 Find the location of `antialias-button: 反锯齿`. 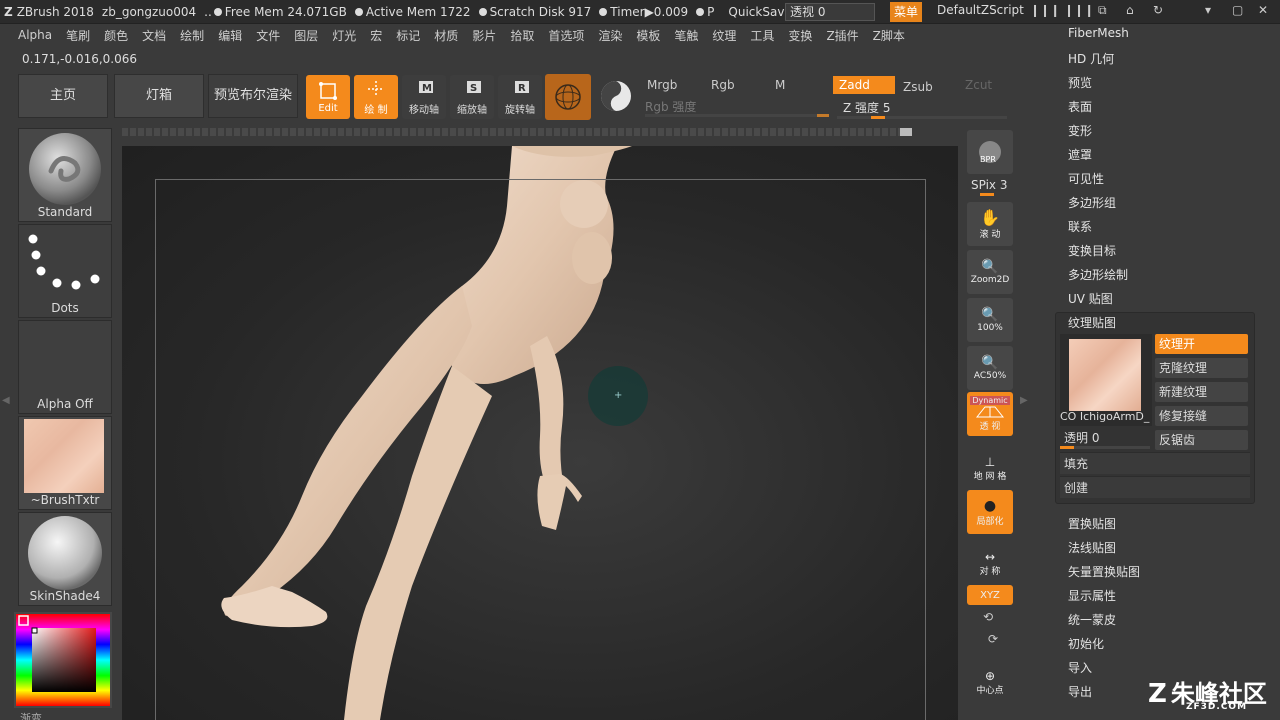

antialias-button: 反锯齿 is located at coordinates (1201, 440).